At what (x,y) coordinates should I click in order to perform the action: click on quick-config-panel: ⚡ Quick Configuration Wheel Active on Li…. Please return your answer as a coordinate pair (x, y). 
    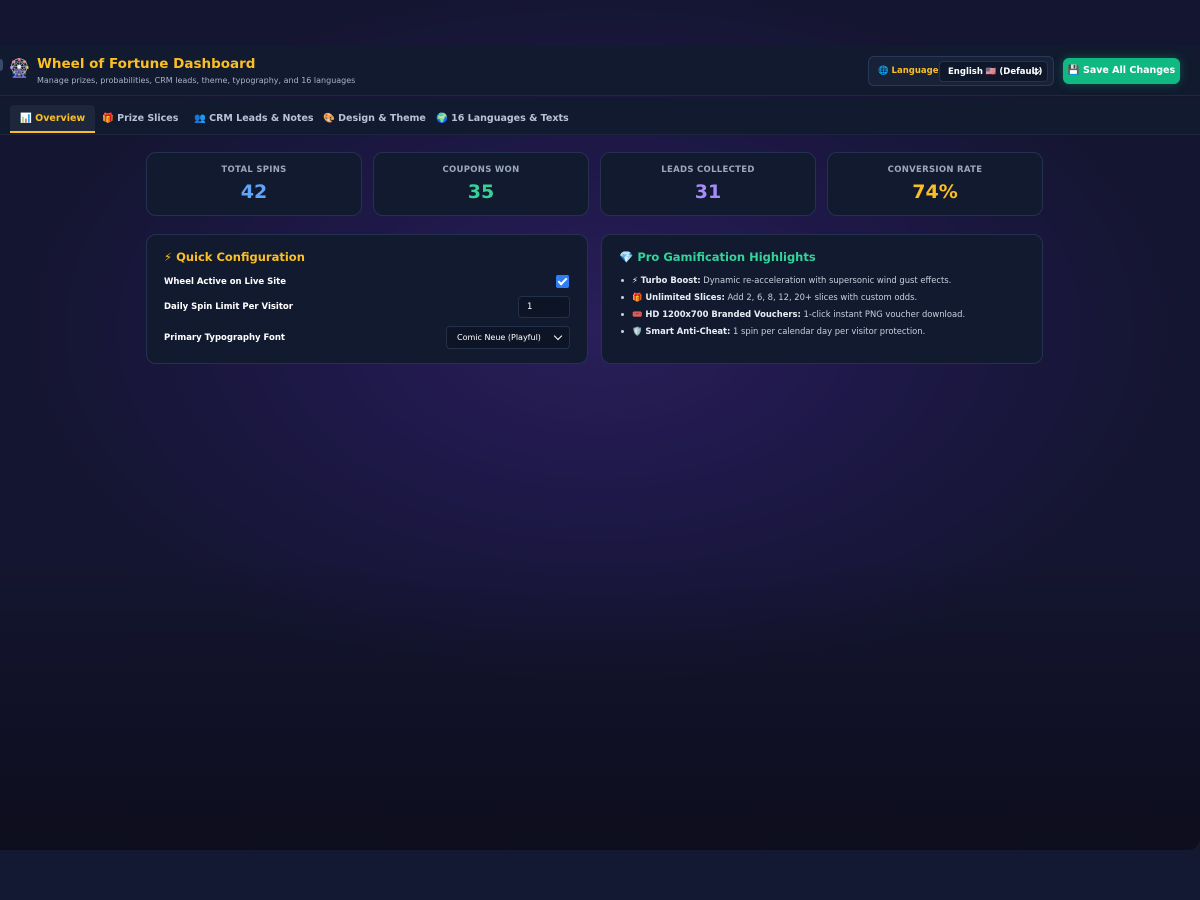
    Looking at the image, I should click on (367, 299).